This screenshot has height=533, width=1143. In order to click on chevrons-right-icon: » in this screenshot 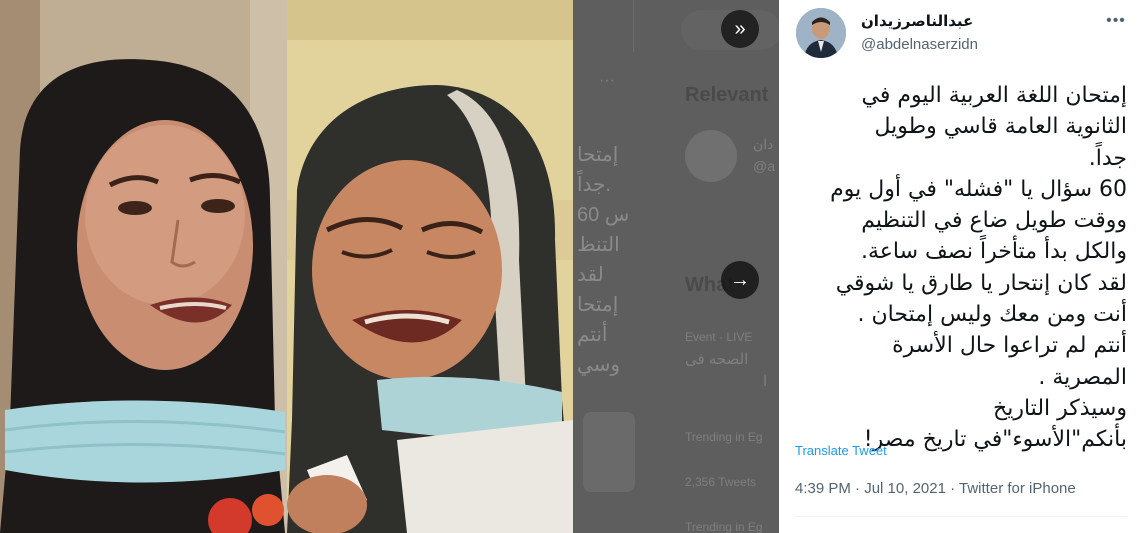, I will do `click(740, 28)`.